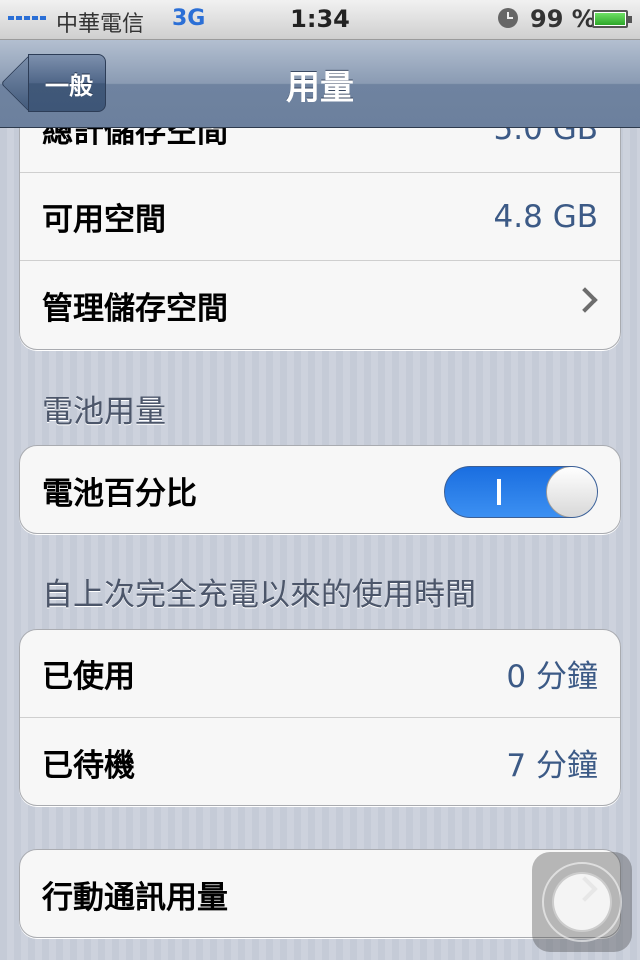 This screenshot has width=640, height=960. I want to click on cellular-usage-row: 行動通訊用量, so click(320, 893).